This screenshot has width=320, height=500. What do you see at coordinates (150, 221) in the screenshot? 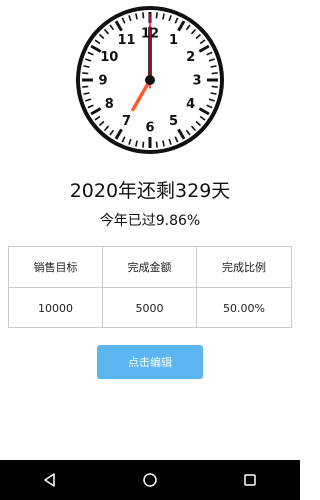
I see `elapsed-percent-text: 今年已过9.86%` at bounding box center [150, 221].